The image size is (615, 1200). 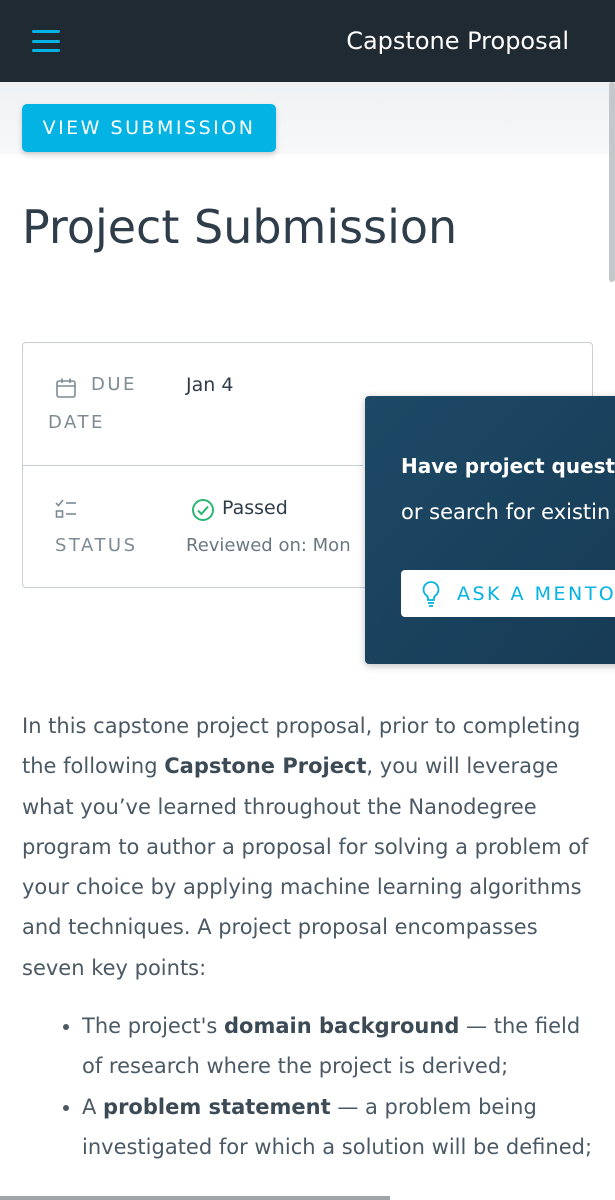 I want to click on status-label: STATUS, so click(x=96, y=545).